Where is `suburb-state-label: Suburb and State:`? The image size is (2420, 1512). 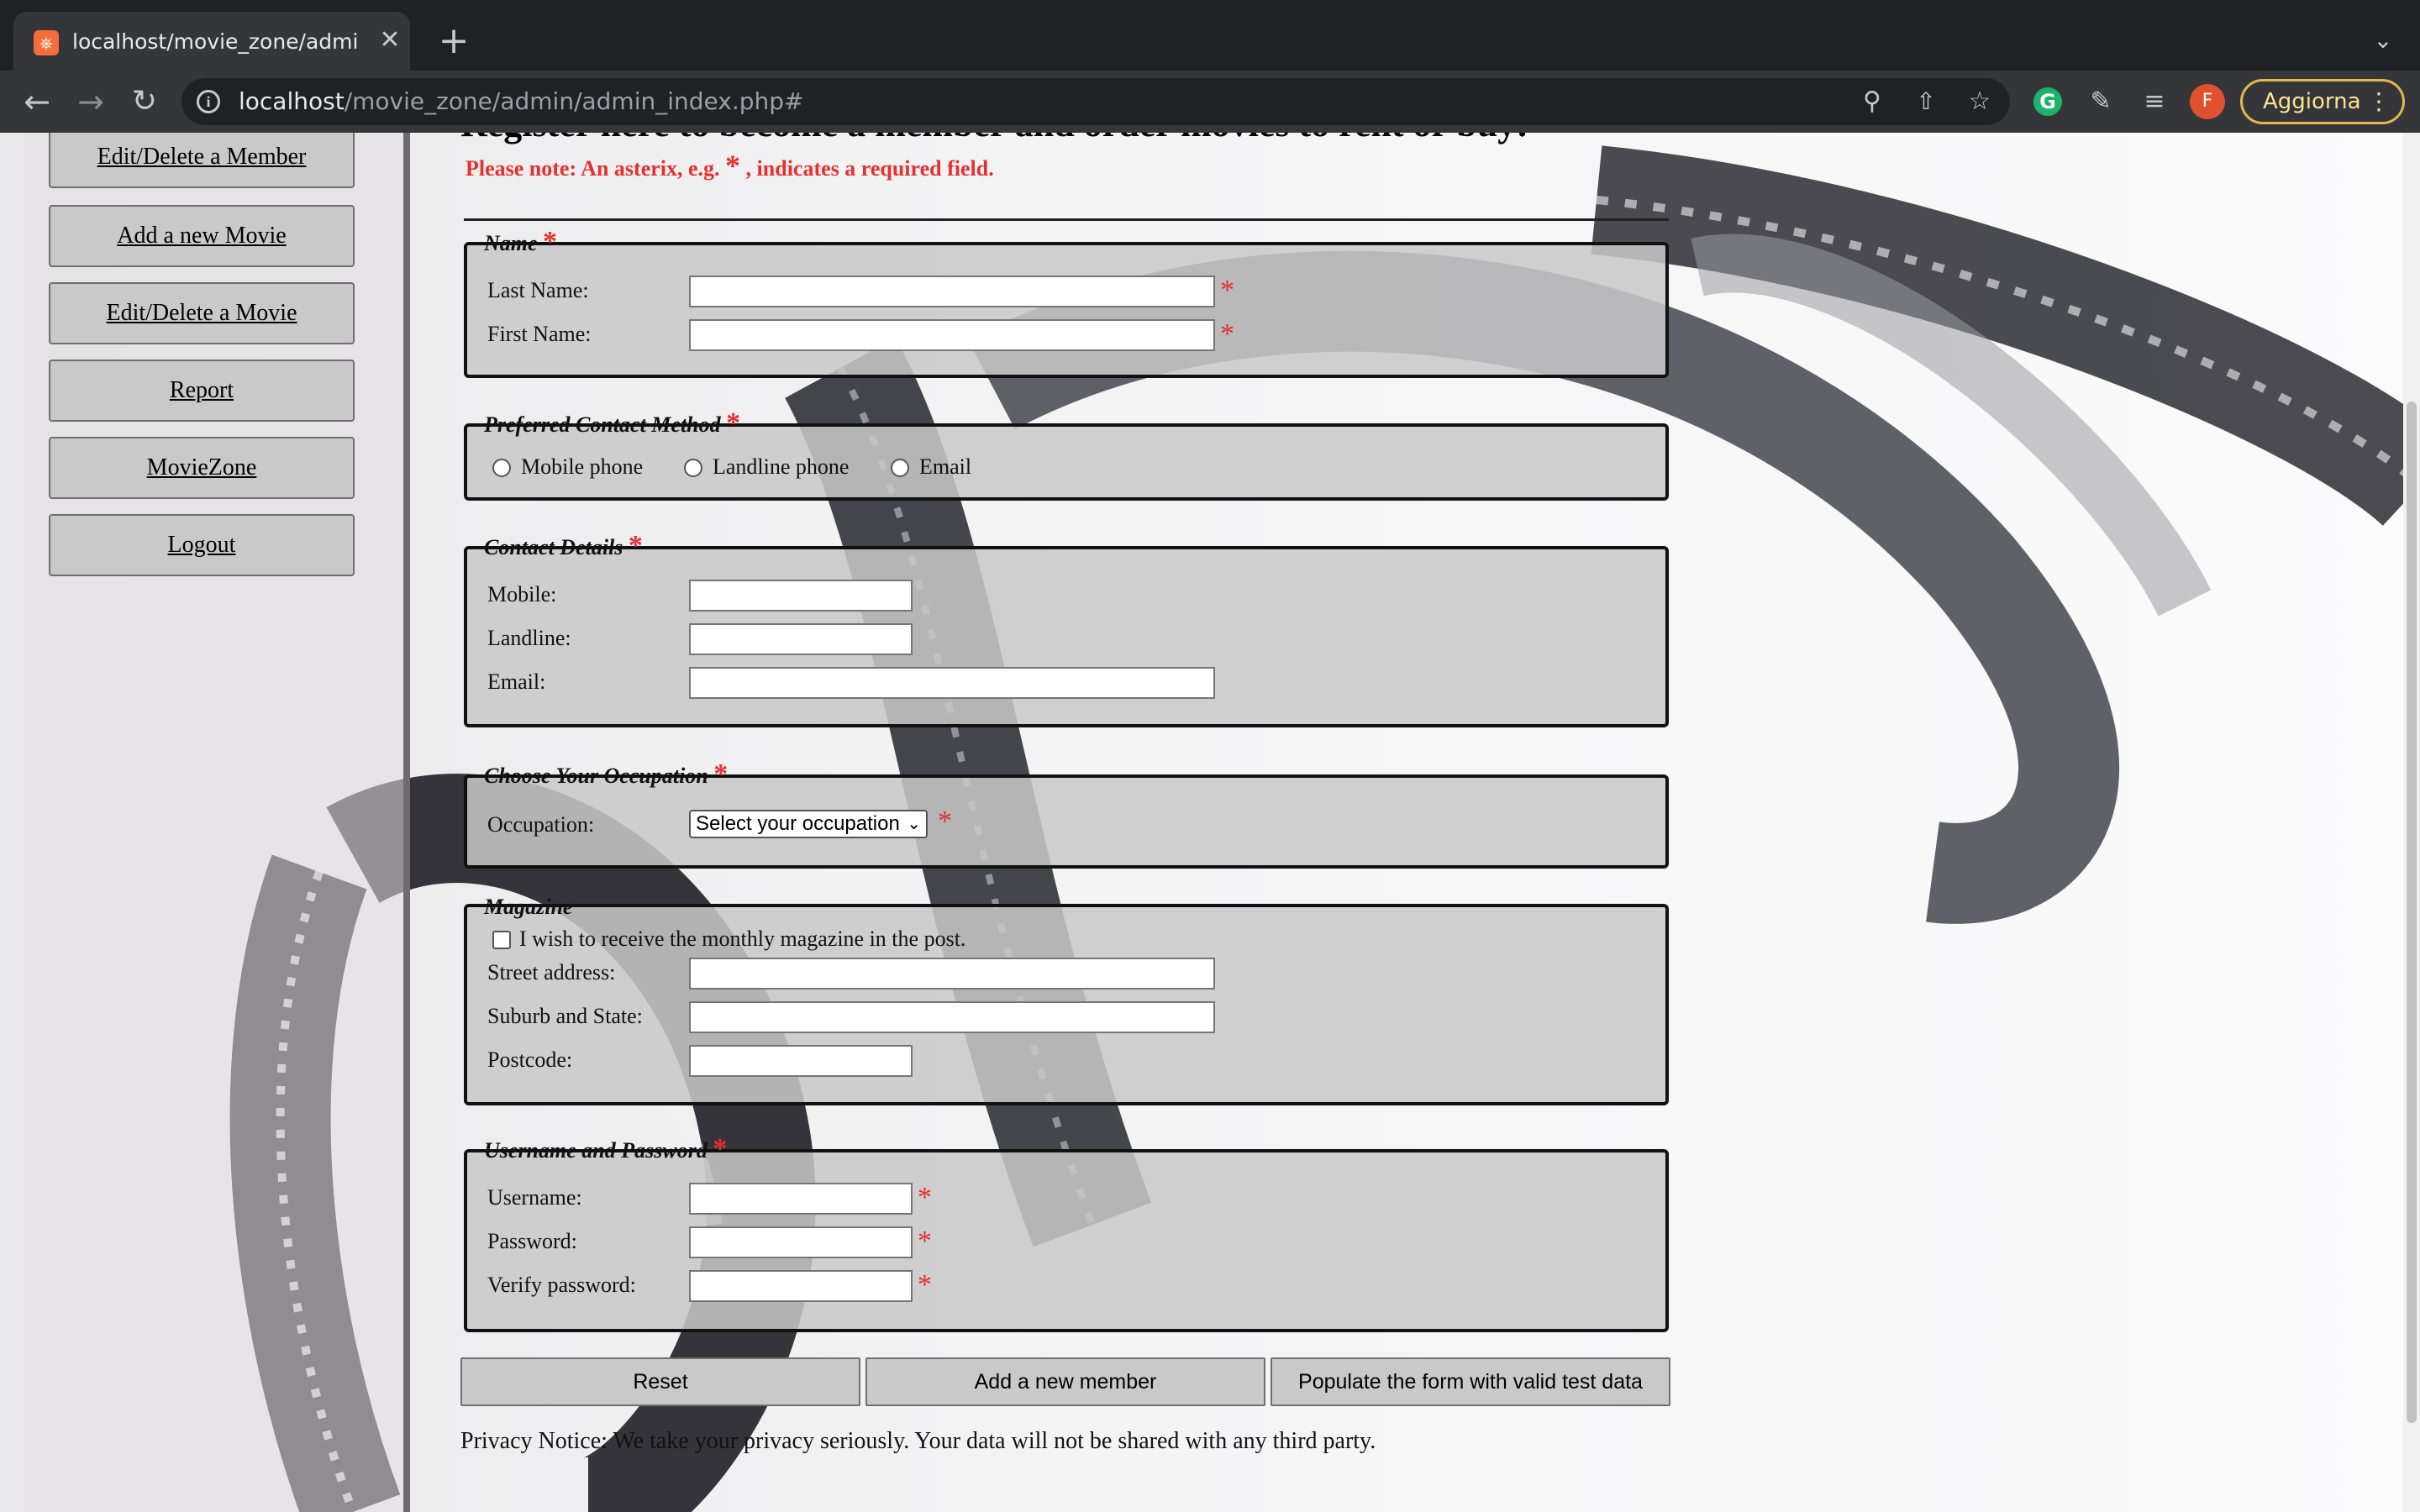 suburb-state-label: Suburb and State: is located at coordinates (565, 1016).